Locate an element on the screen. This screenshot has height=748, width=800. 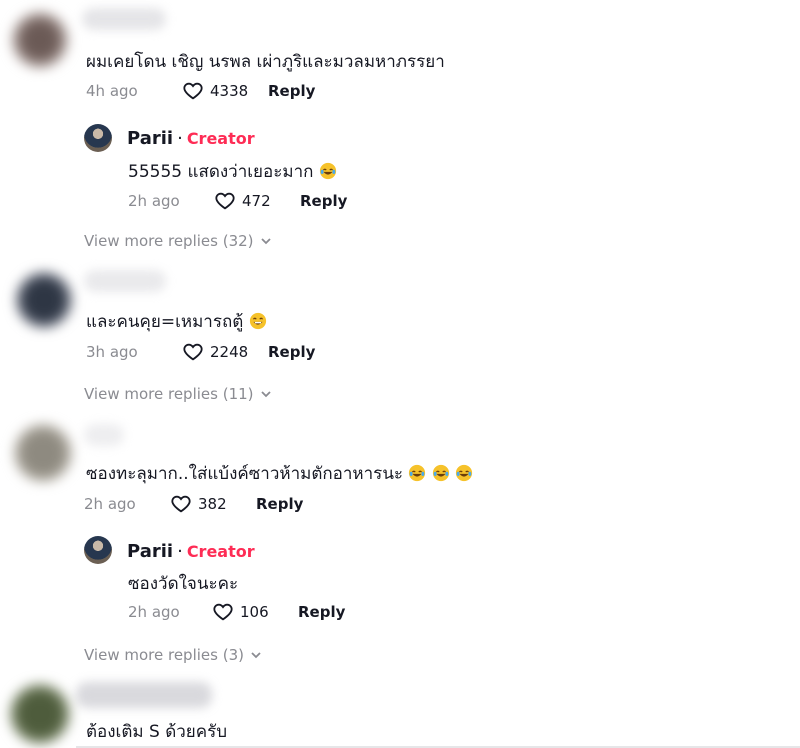
view-more-replies: View more replies (3) is located at coordinates (173, 655).